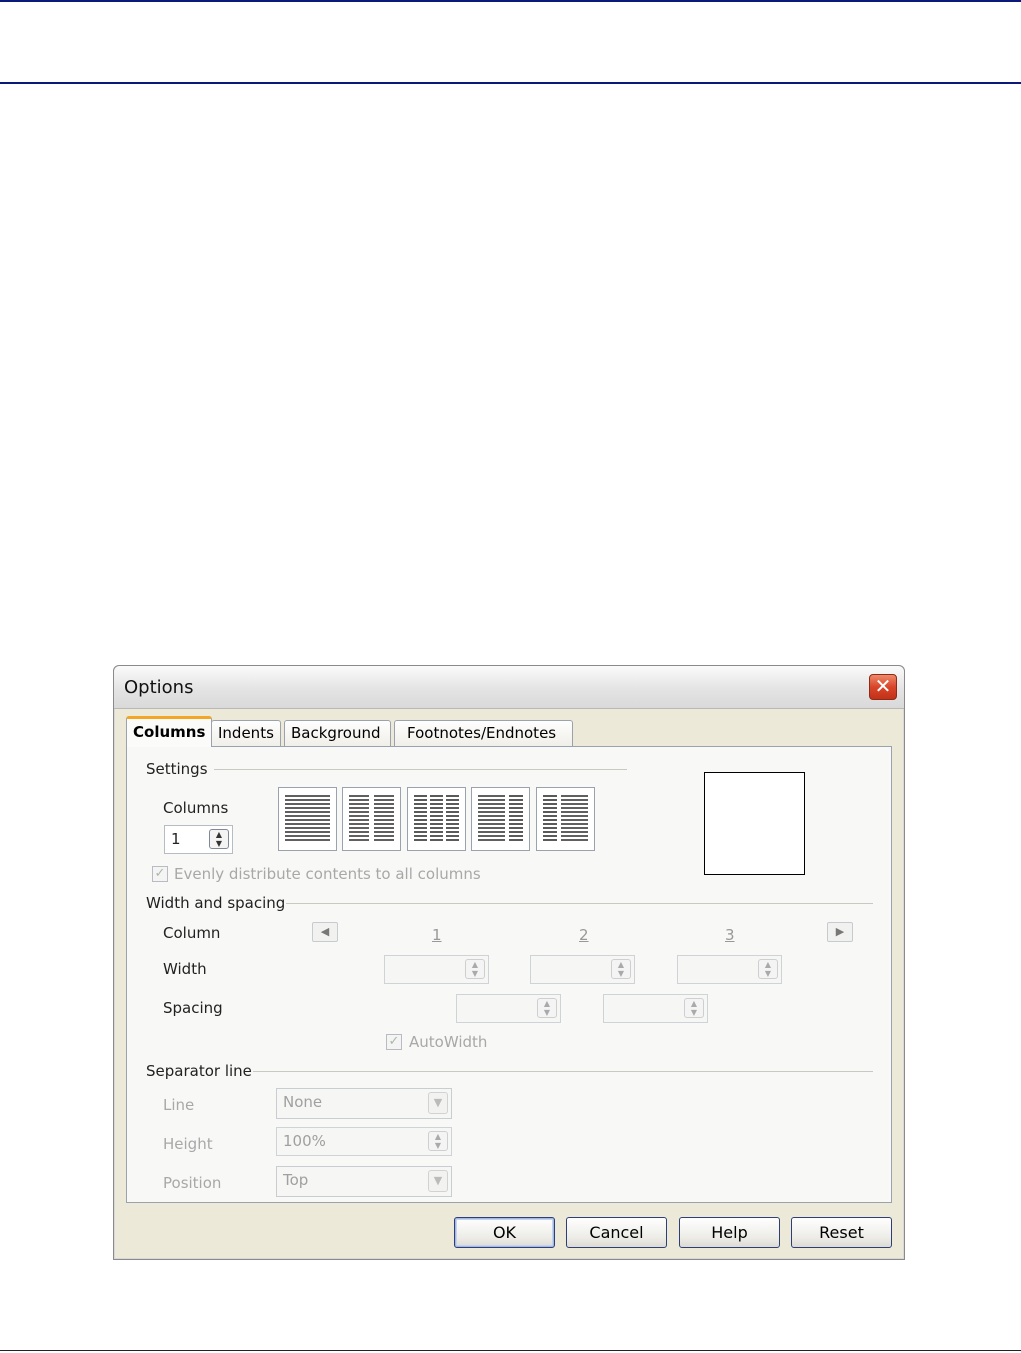 The width and height of the screenshot is (1021, 1353). I want to click on layout-three-columns-button, so click(436, 819).